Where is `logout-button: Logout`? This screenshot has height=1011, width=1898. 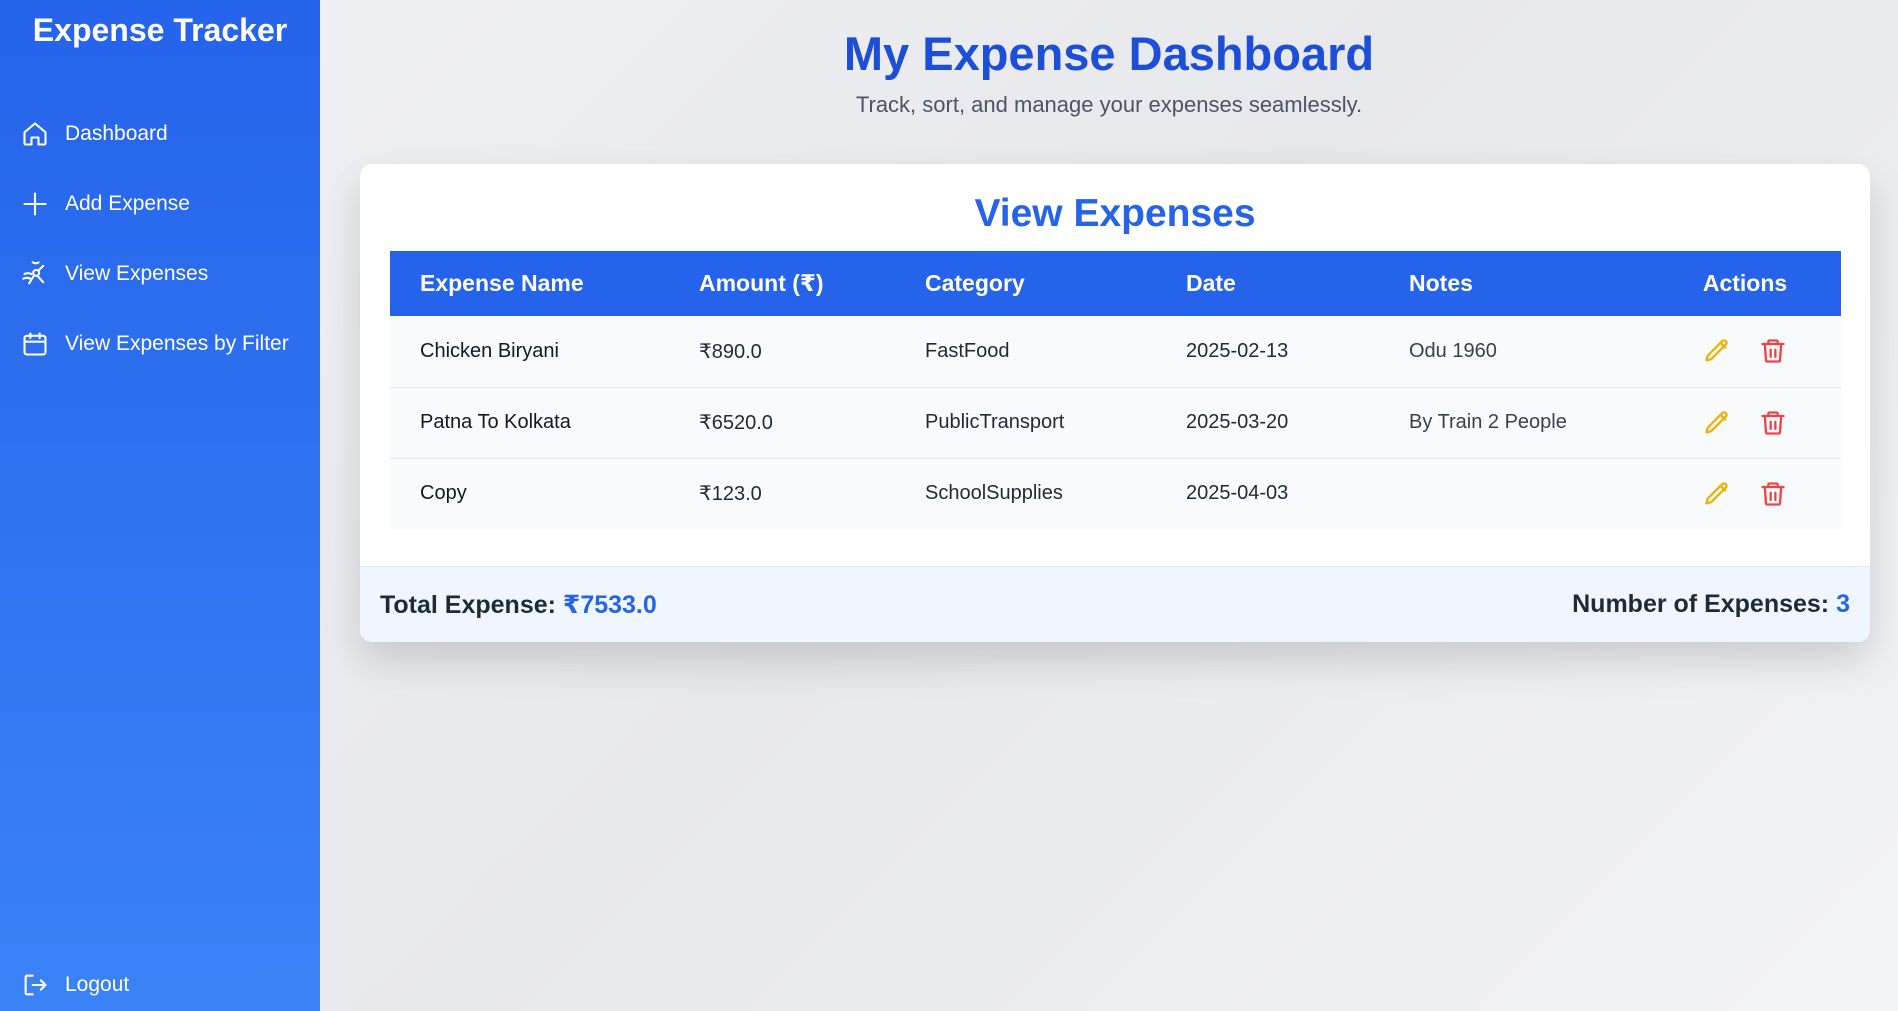
logout-button: Logout is located at coordinates (64, 985).